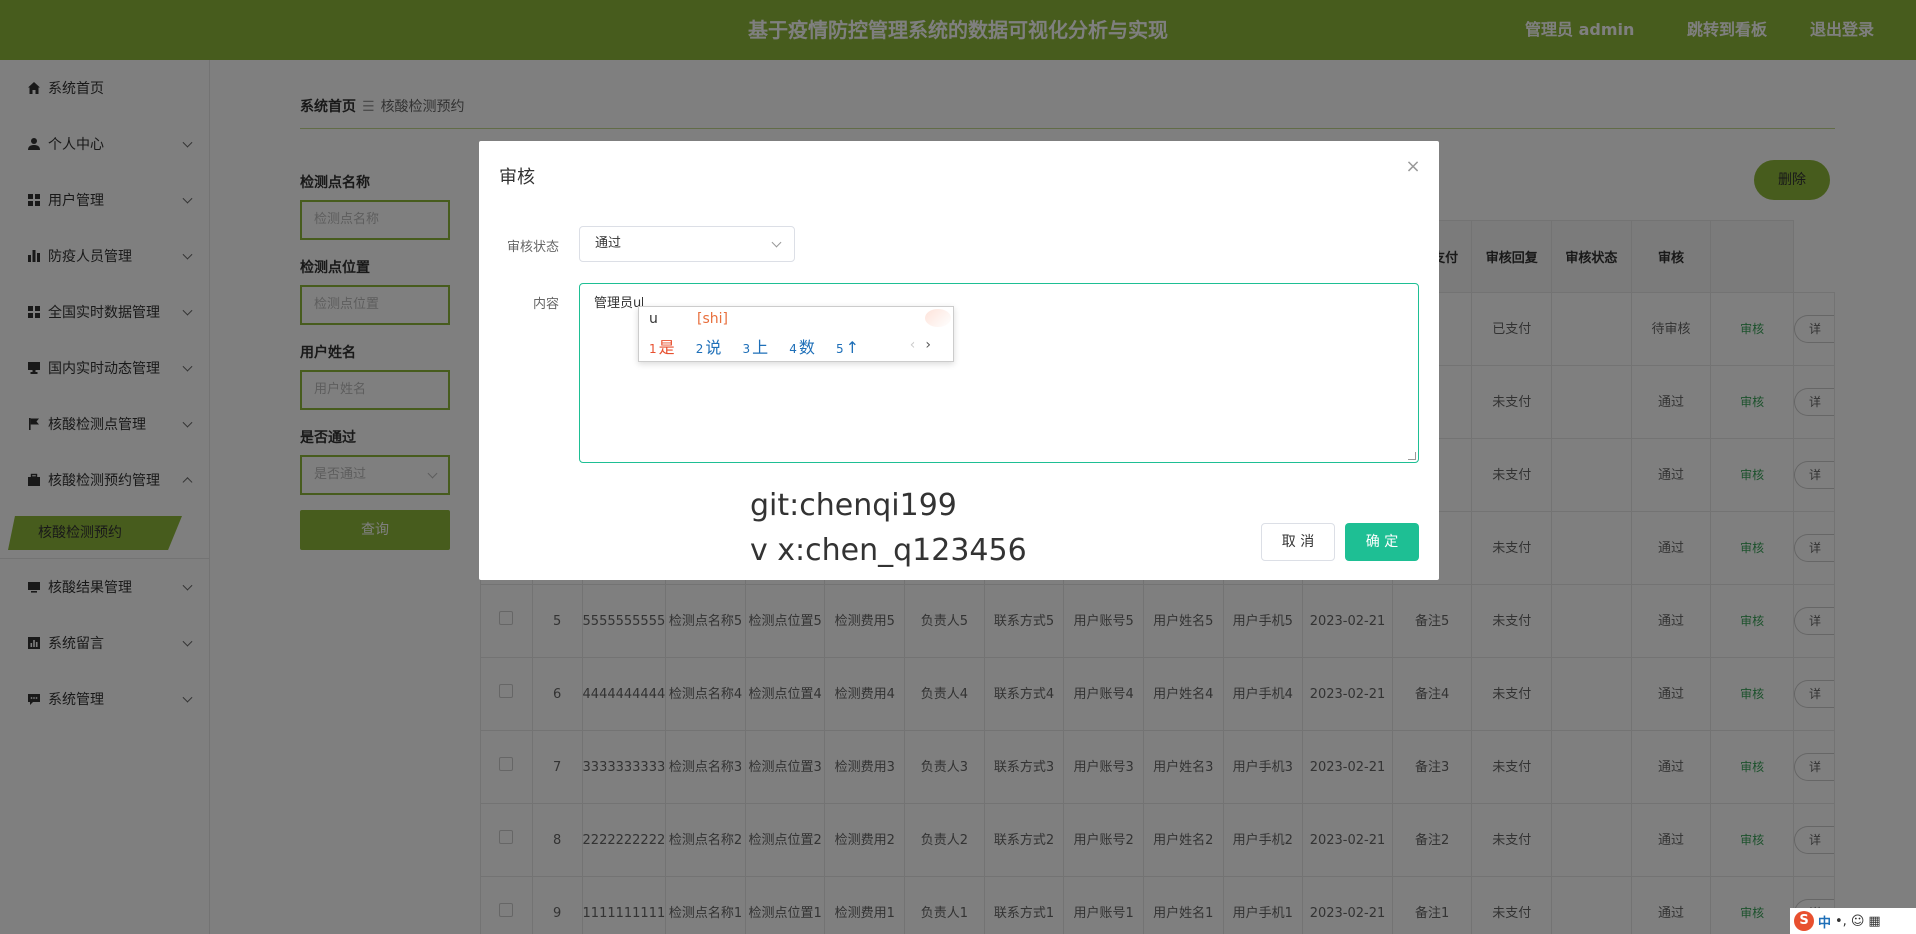  What do you see at coordinates (1874, 921) in the screenshot?
I see `keyboard-icon: ▦` at bounding box center [1874, 921].